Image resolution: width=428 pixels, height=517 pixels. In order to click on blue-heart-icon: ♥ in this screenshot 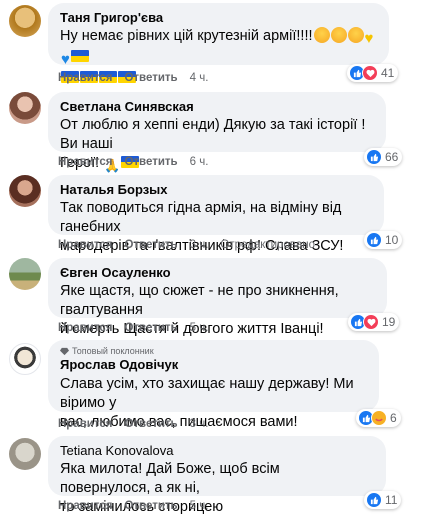, I will do `click(65, 59)`.